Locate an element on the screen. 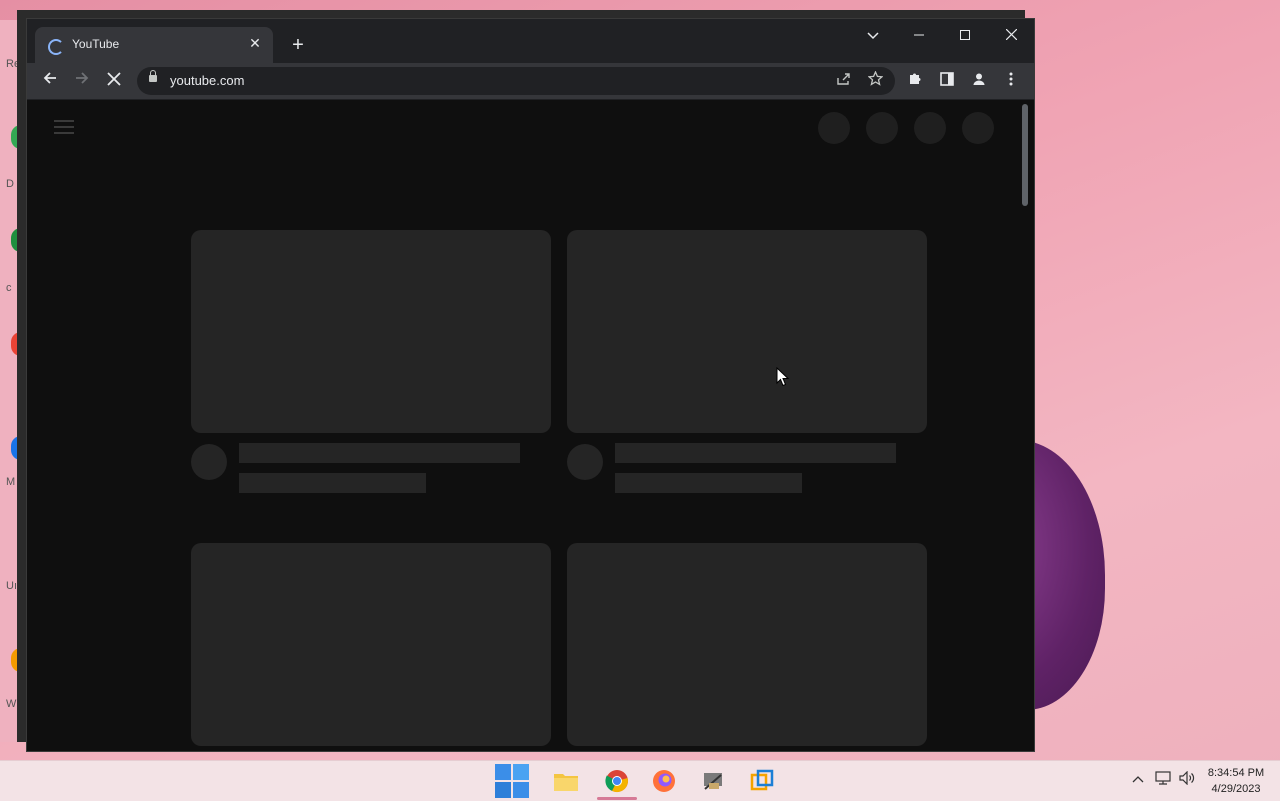  network-icon is located at coordinates (1163, 778).